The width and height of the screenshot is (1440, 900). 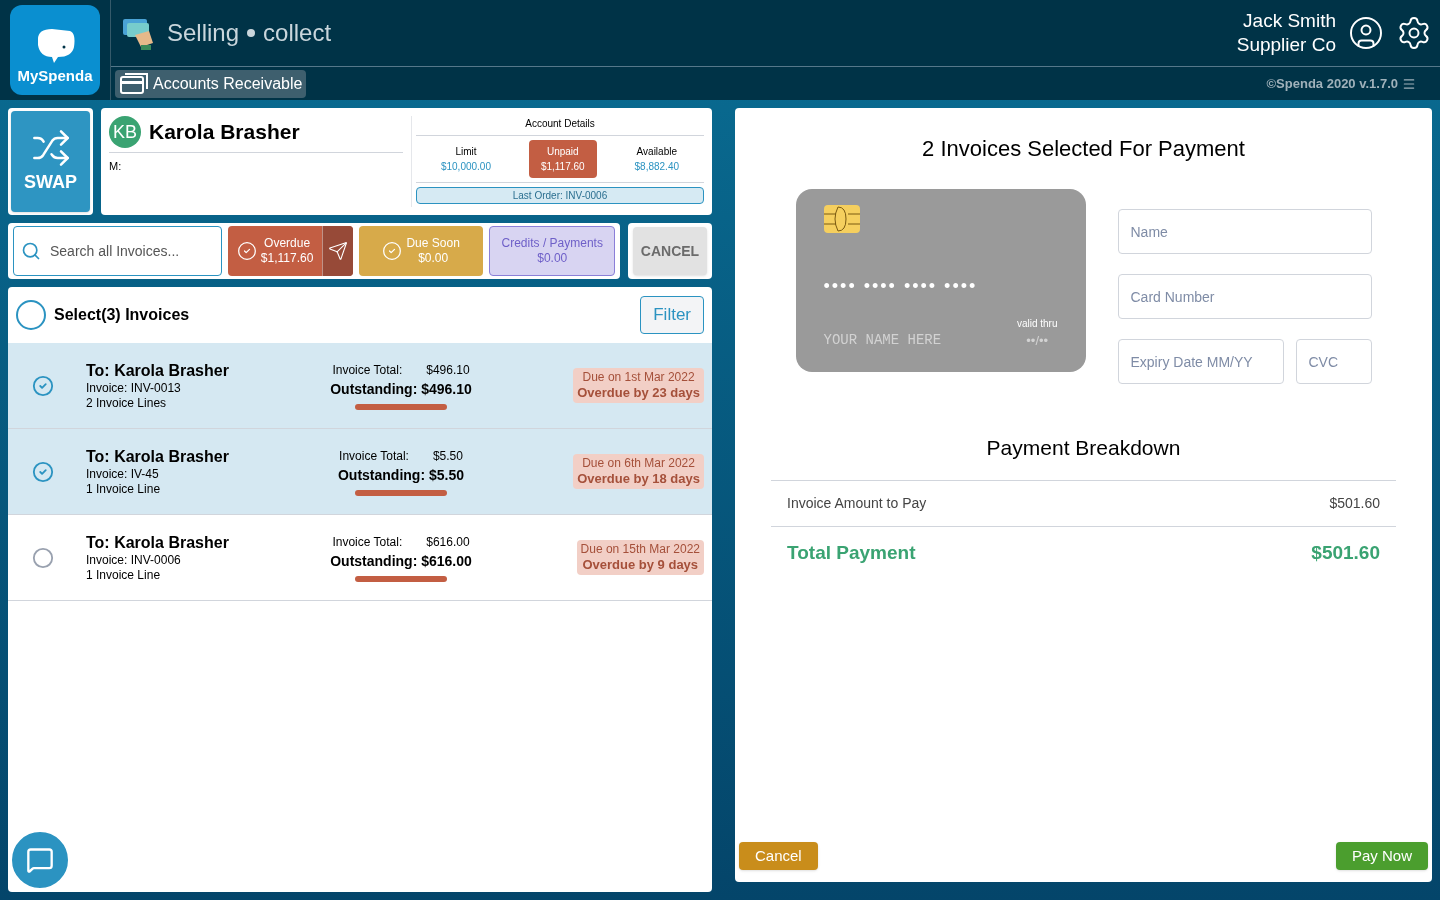 What do you see at coordinates (31, 315) in the screenshot?
I see `select-all-radio` at bounding box center [31, 315].